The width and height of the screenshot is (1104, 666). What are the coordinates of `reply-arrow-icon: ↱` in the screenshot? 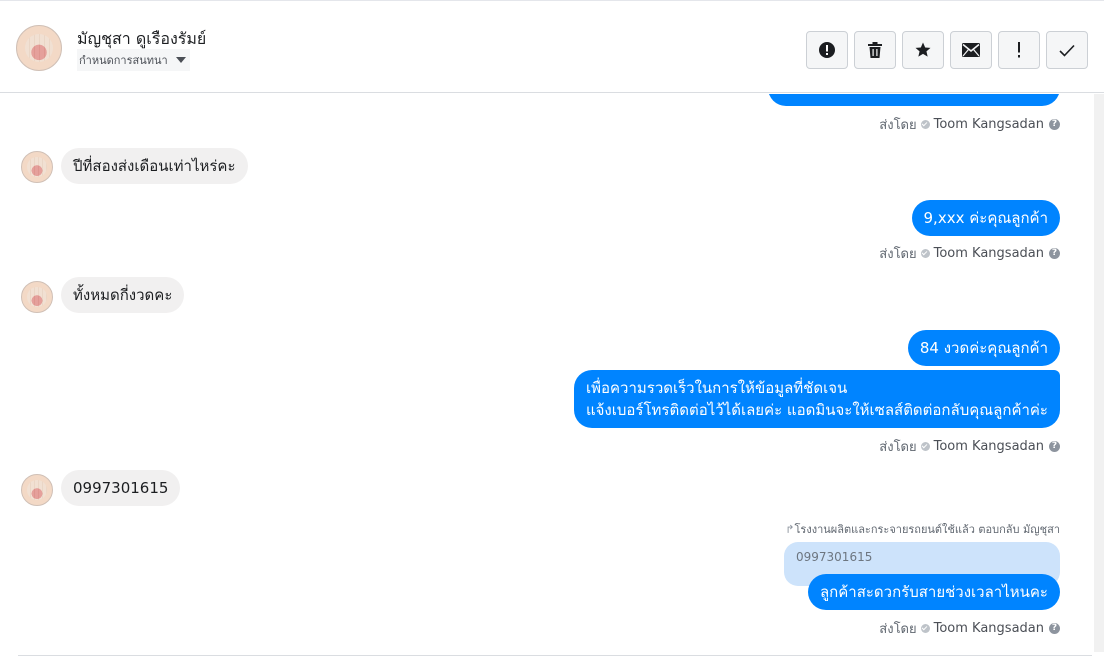 It's located at (790, 529).